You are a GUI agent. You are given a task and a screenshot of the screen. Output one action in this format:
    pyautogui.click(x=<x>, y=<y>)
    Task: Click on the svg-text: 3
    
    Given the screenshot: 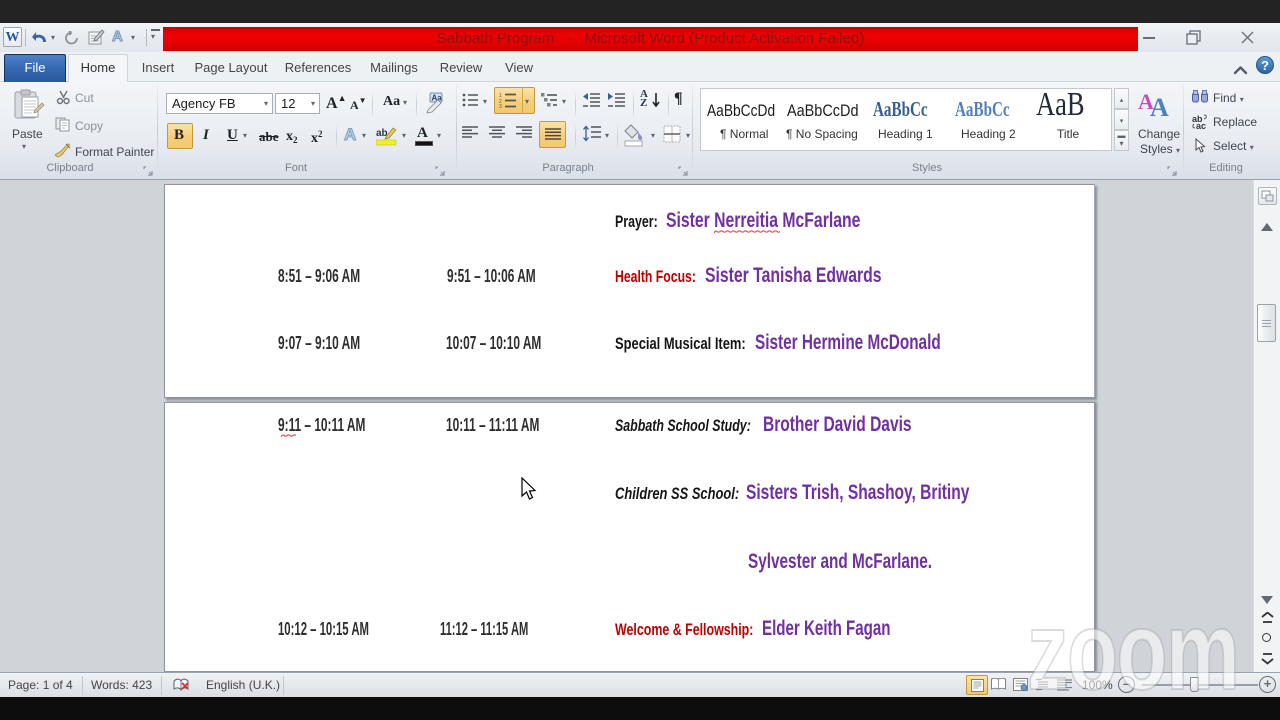 What is the action you would take?
    pyautogui.click(x=500, y=106)
    